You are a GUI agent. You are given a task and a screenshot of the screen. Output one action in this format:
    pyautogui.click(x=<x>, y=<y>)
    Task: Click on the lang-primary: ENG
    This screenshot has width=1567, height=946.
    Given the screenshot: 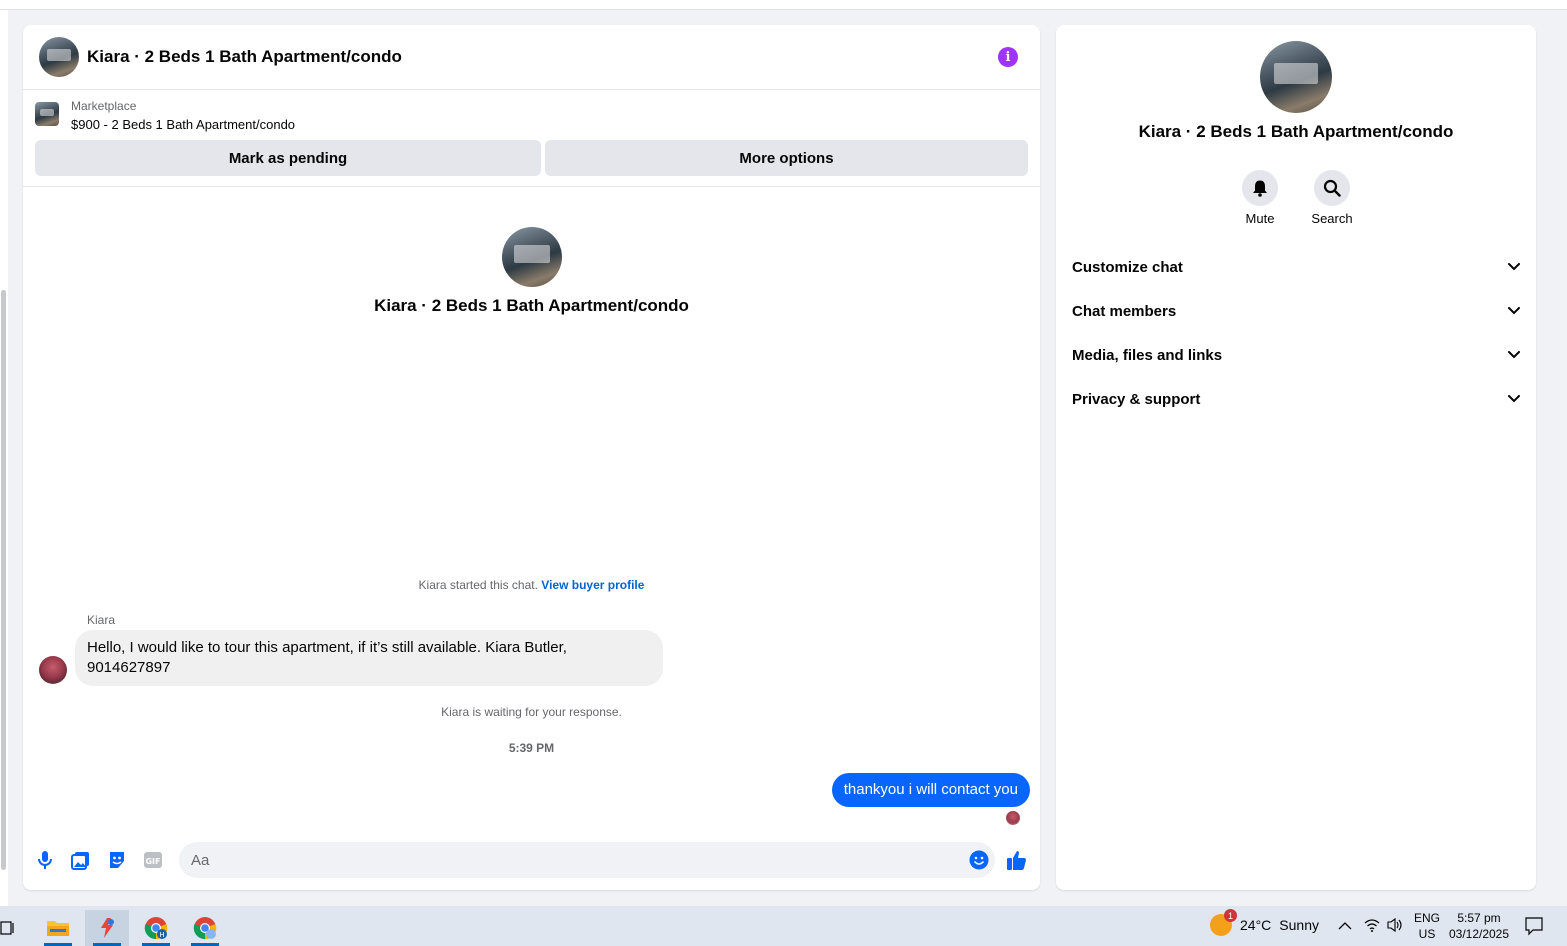 What is the action you would take?
    pyautogui.click(x=1427, y=918)
    